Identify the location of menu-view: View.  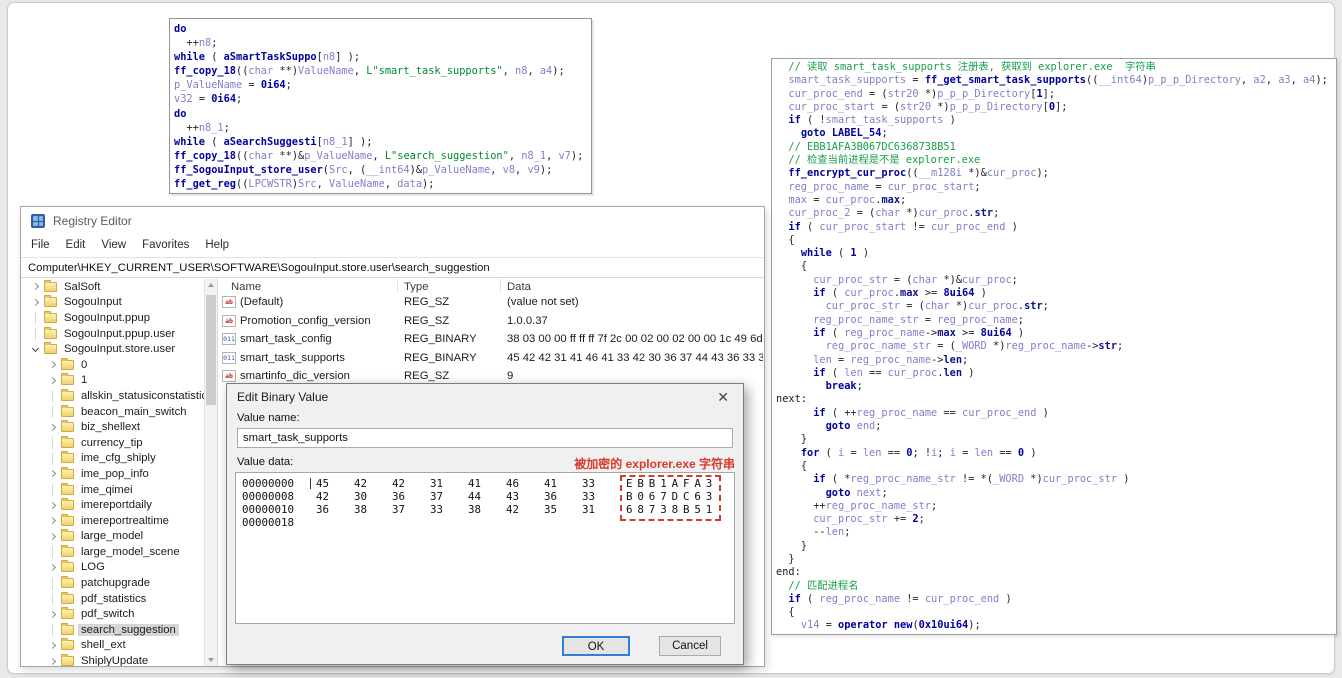
(113, 245).